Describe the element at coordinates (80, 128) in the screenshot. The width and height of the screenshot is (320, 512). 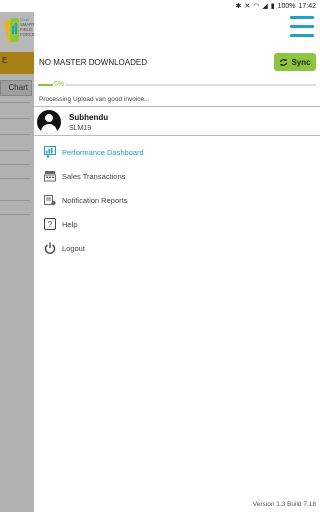
I see `user-code: SLM19` at that location.